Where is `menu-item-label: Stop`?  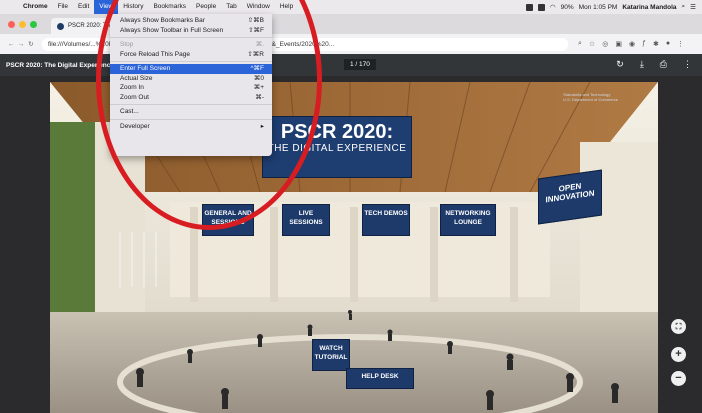 menu-item-label: Stop is located at coordinates (127, 44).